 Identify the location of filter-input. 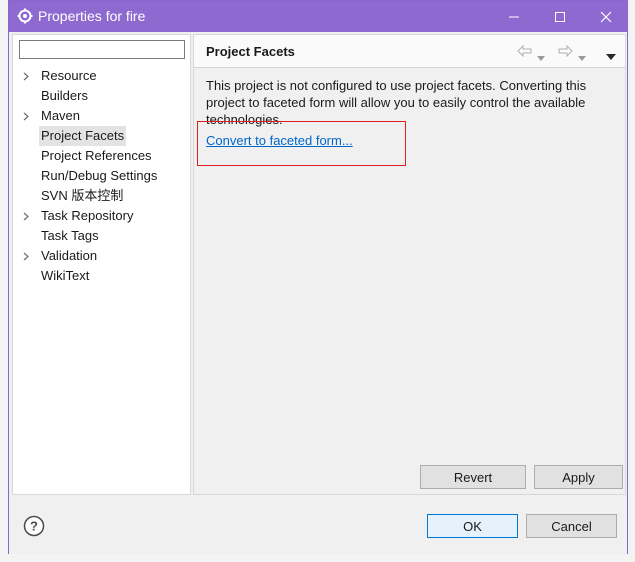
(102, 49).